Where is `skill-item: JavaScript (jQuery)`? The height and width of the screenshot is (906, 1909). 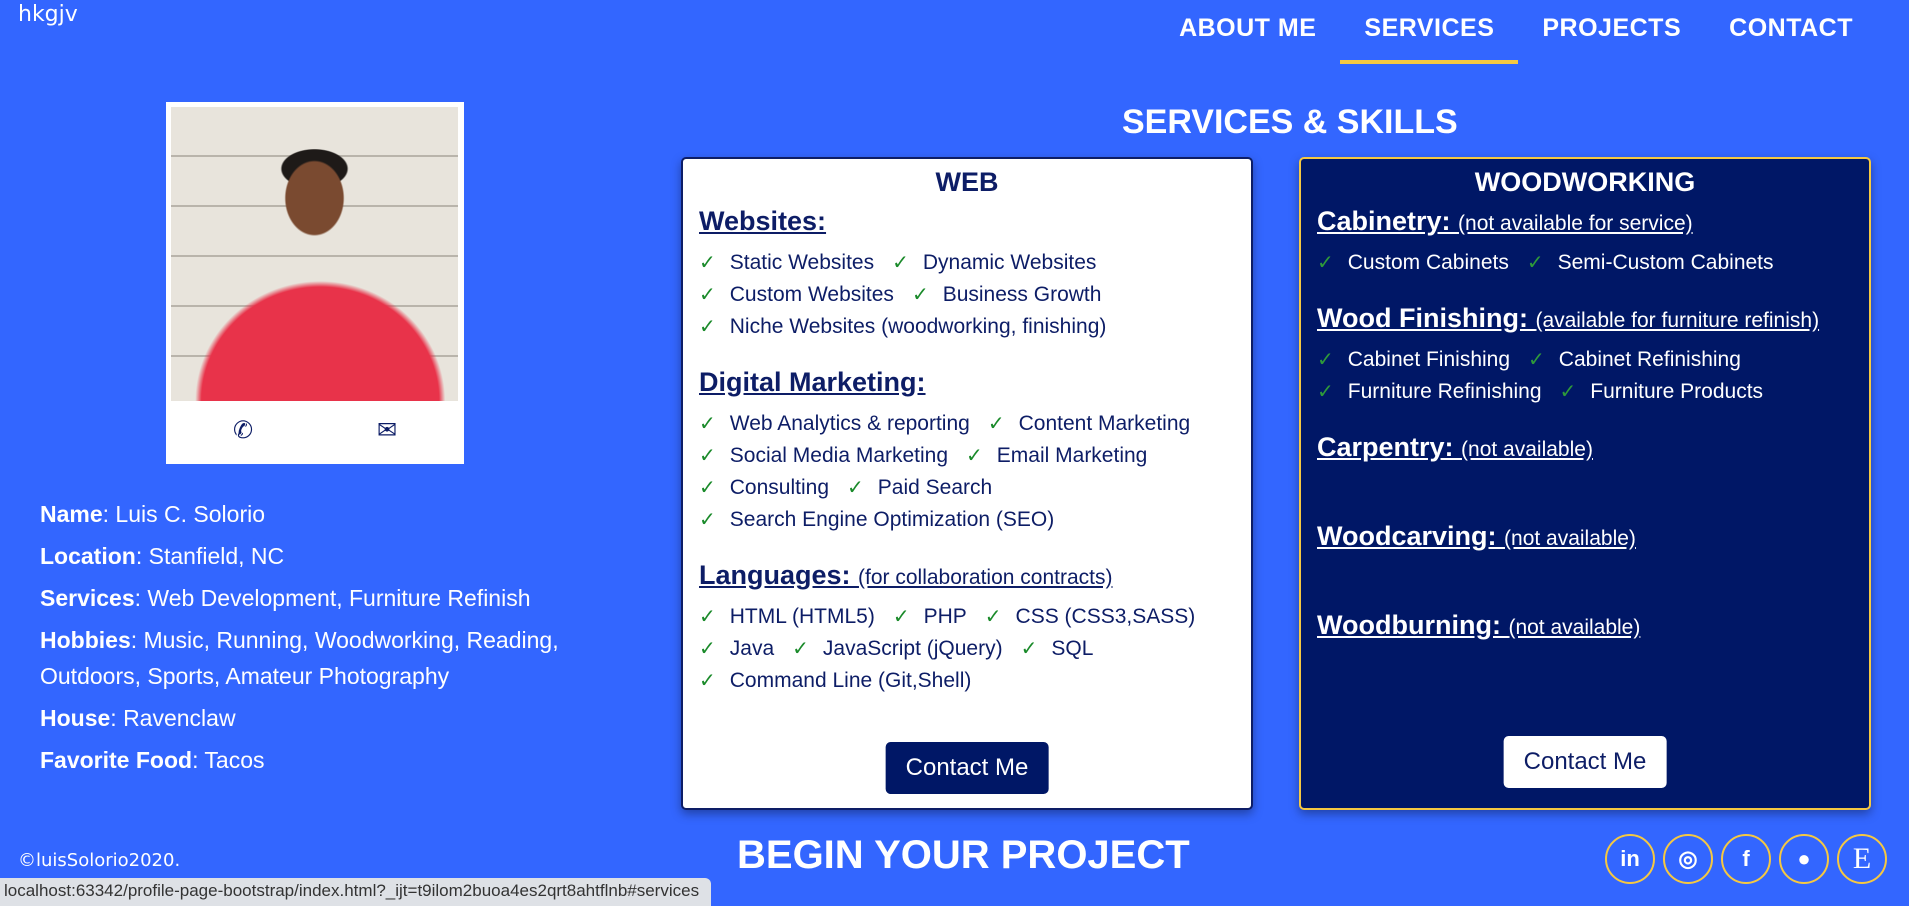
skill-item: JavaScript (jQuery) is located at coordinates (912, 648).